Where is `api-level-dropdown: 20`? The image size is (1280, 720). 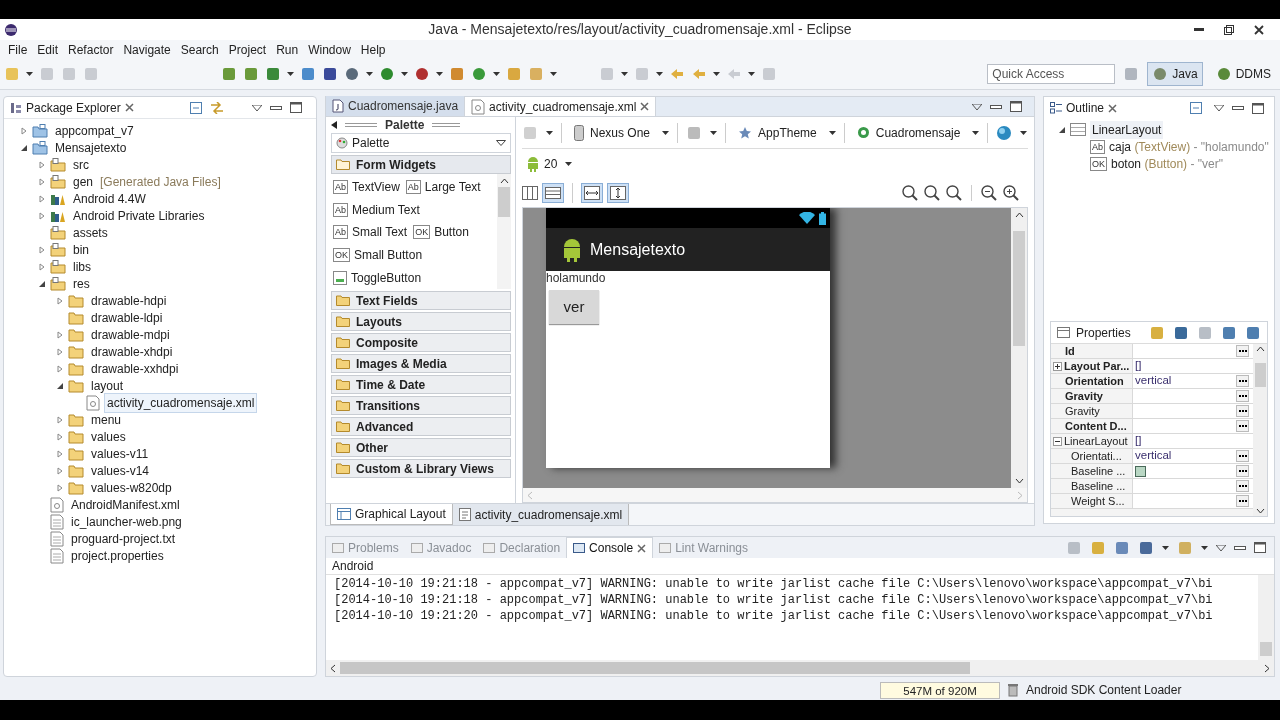 api-level-dropdown: 20 is located at coordinates (540, 164).